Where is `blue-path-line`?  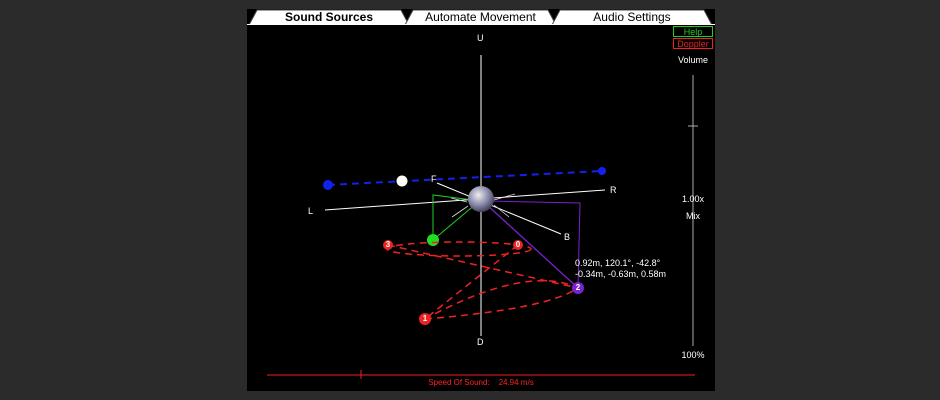 blue-path-line is located at coordinates (465, 178).